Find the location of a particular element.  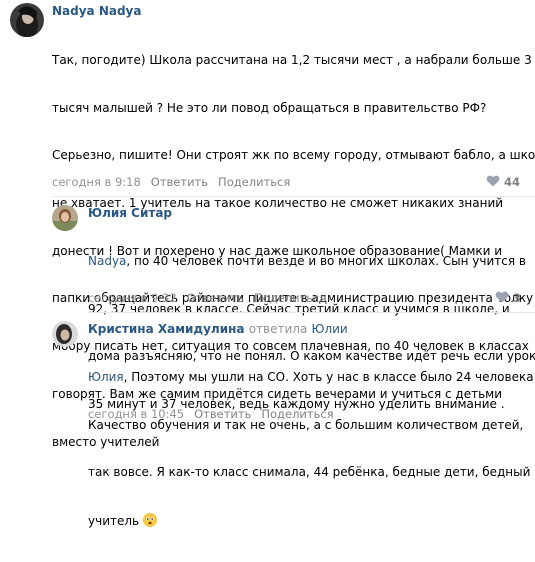

comment-date: сегодня в 9:32 is located at coordinates (132, 298).